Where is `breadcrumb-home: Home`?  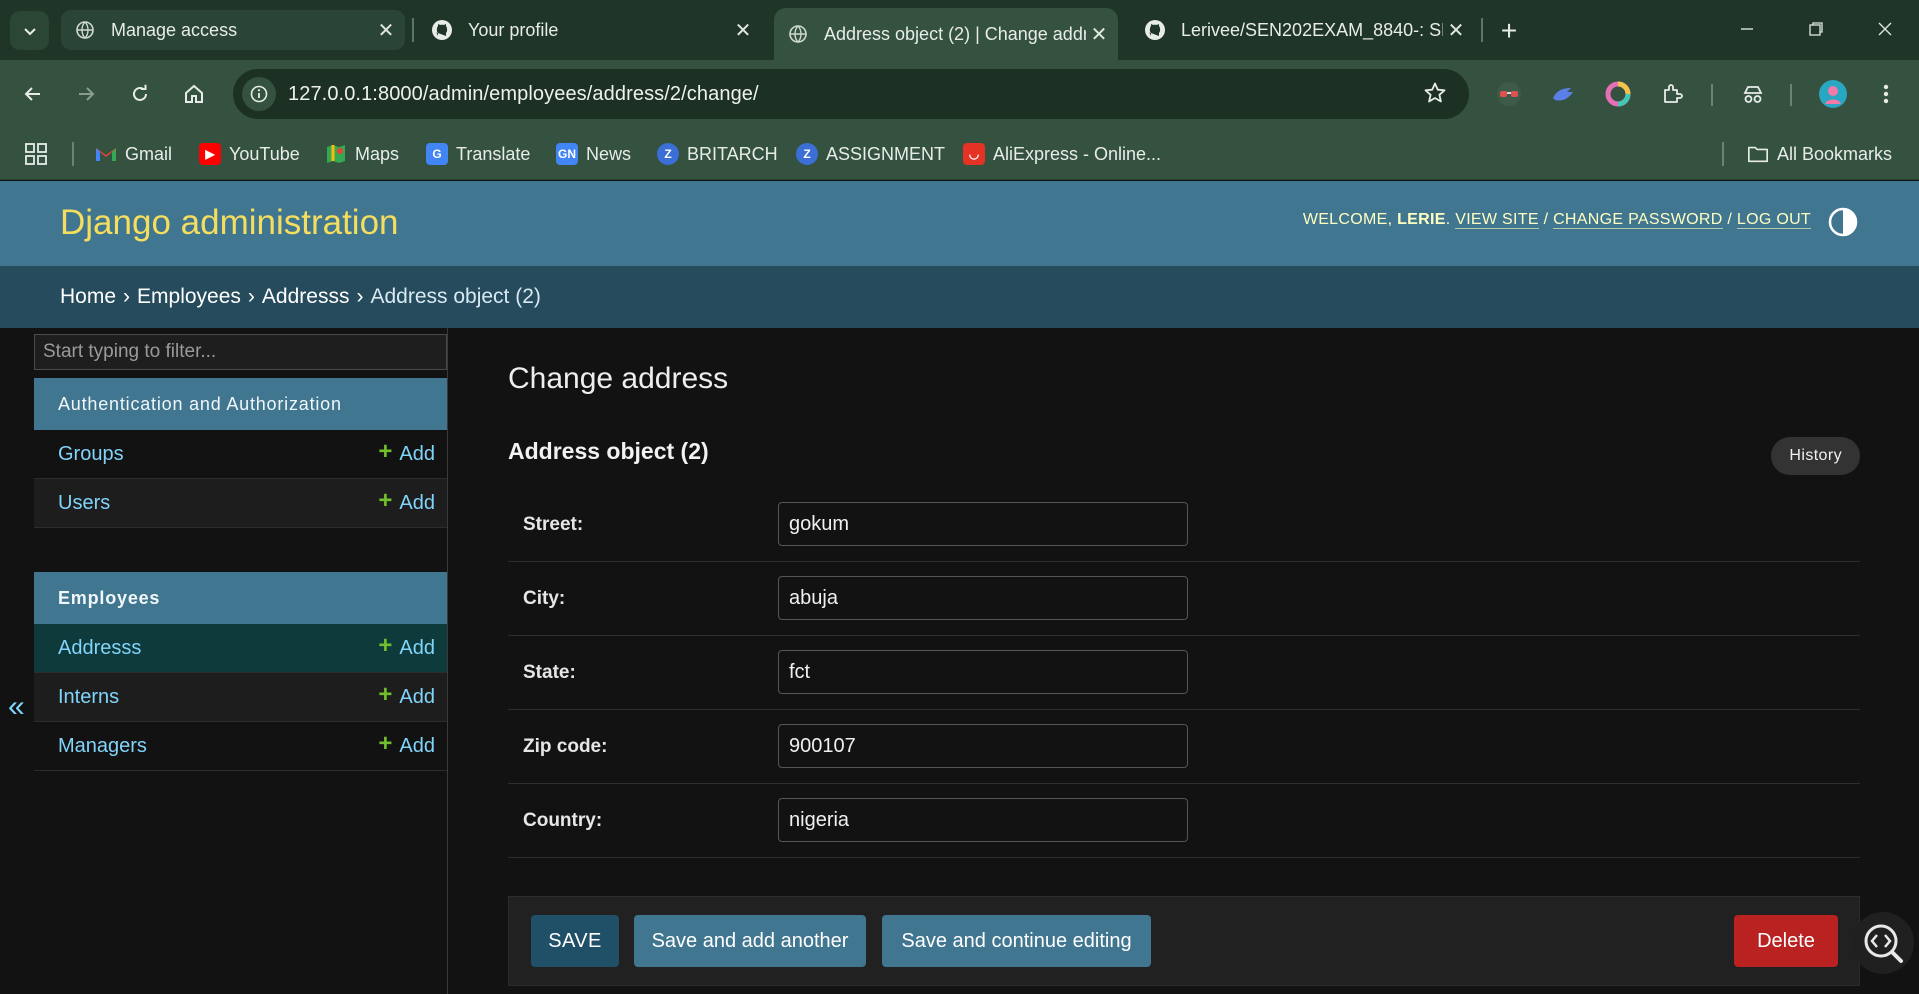 breadcrumb-home: Home is located at coordinates (88, 297).